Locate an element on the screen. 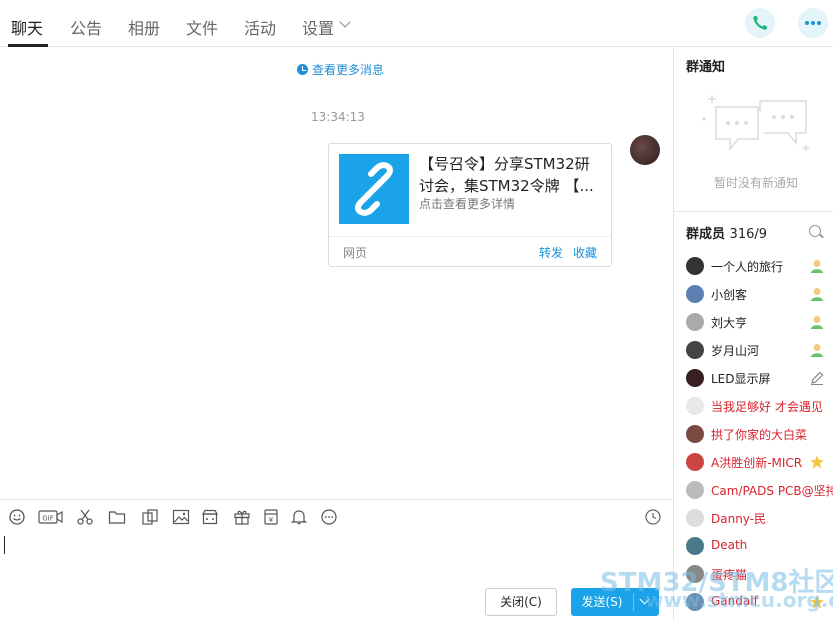 This screenshot has width=833, height=621. tab-activity: 活动 is located at coordinates (260, 27).